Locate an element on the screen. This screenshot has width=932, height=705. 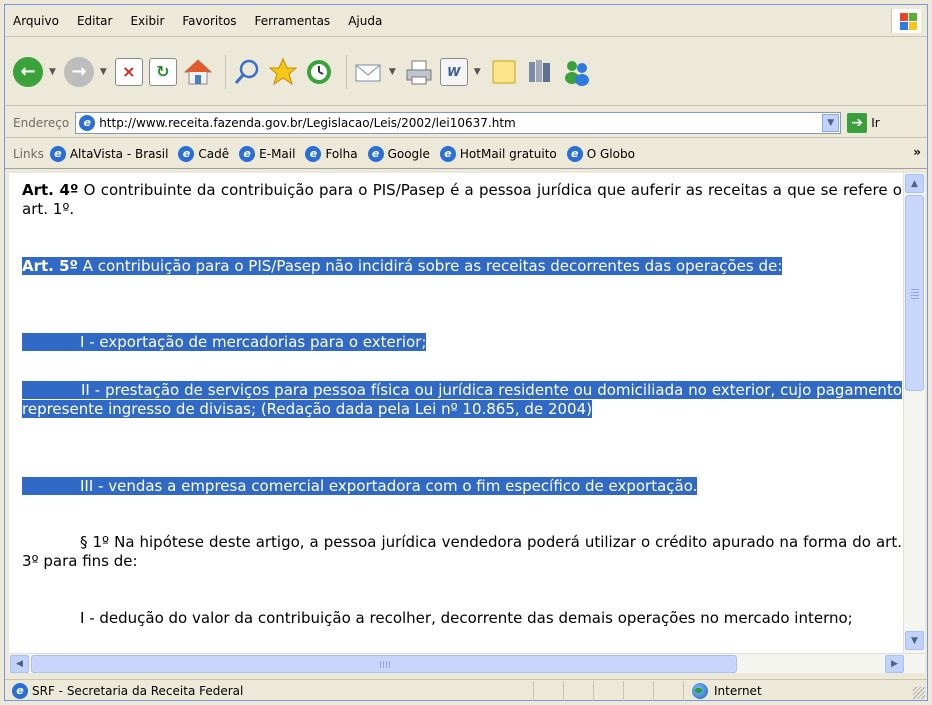
forward-button: → is located at coordinates (78, 72).